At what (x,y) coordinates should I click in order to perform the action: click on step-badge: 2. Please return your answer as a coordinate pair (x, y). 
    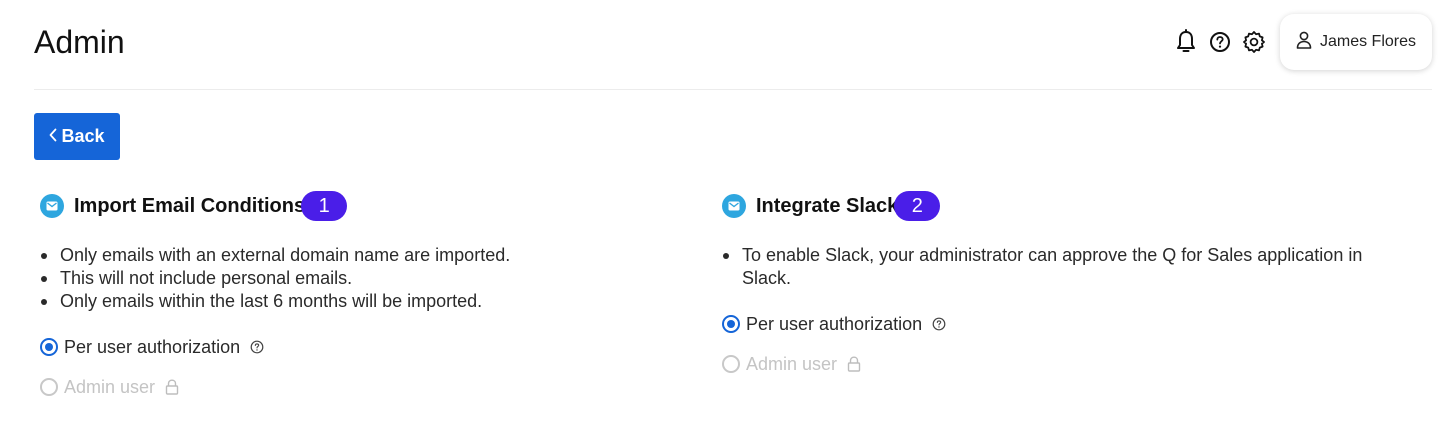
    Looking at the image, I should click on (917, 206).